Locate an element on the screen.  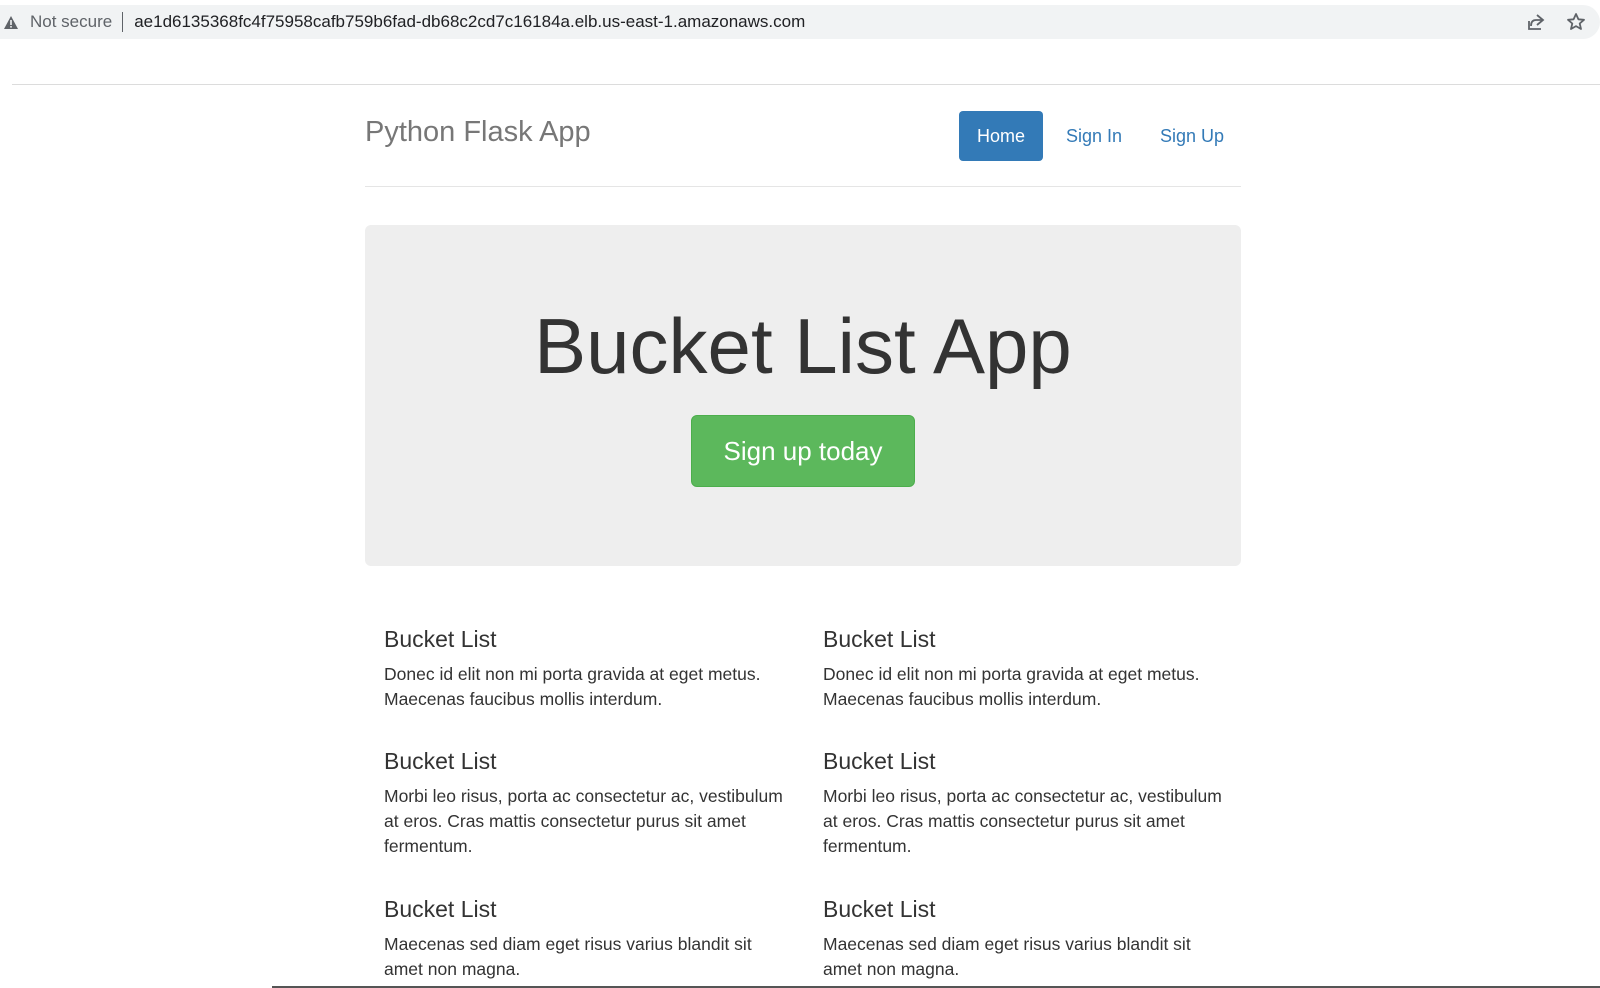
hero-title: Bucket List App is located at coordinates (803, 346).